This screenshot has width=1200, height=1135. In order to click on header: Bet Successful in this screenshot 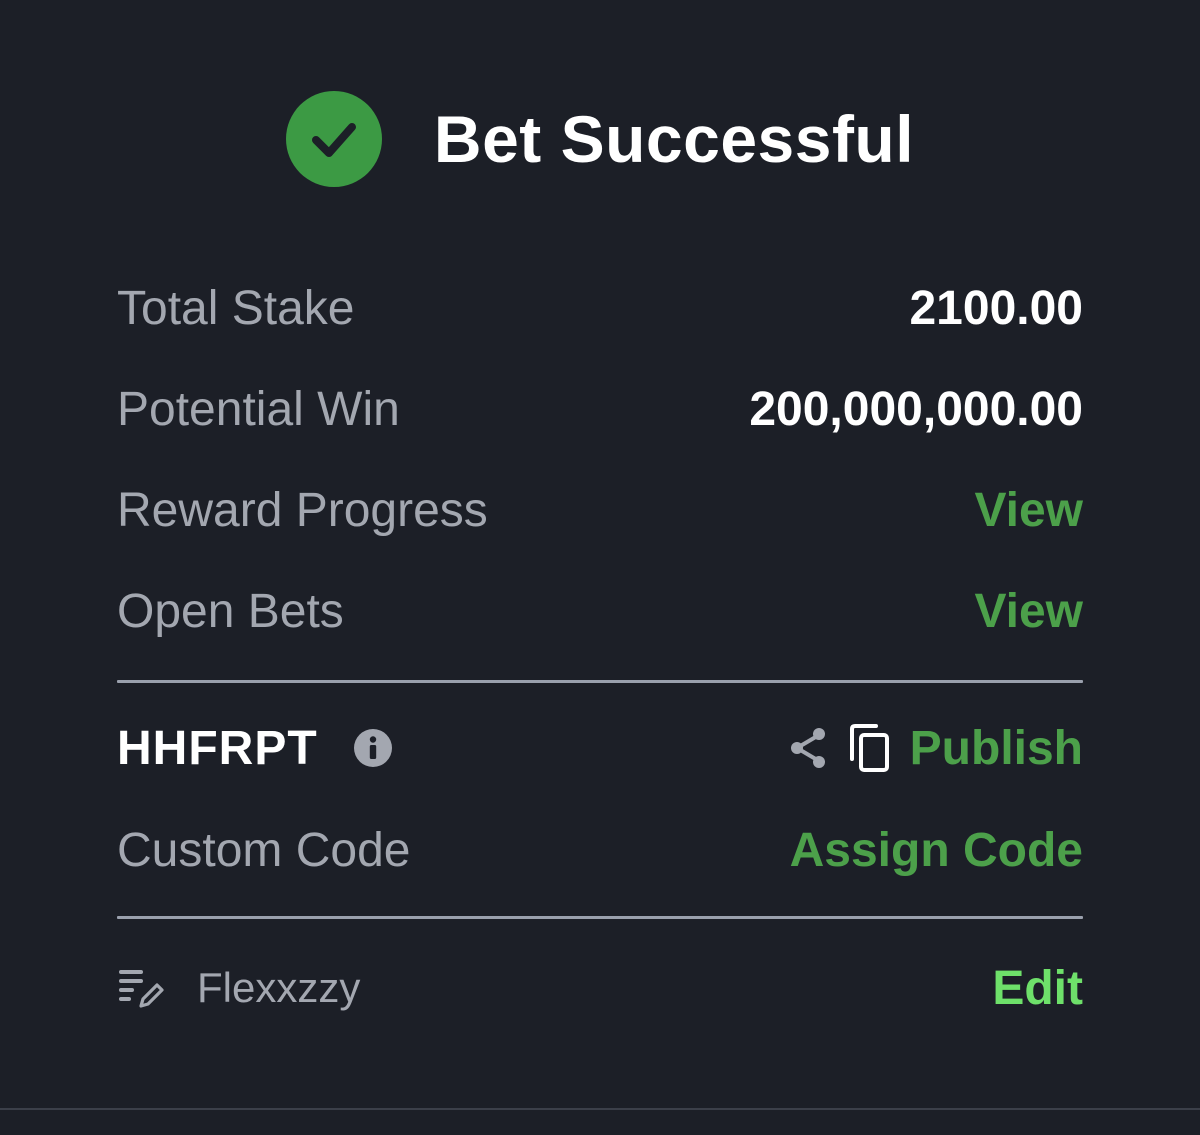, I will do `click(600, 139)`.